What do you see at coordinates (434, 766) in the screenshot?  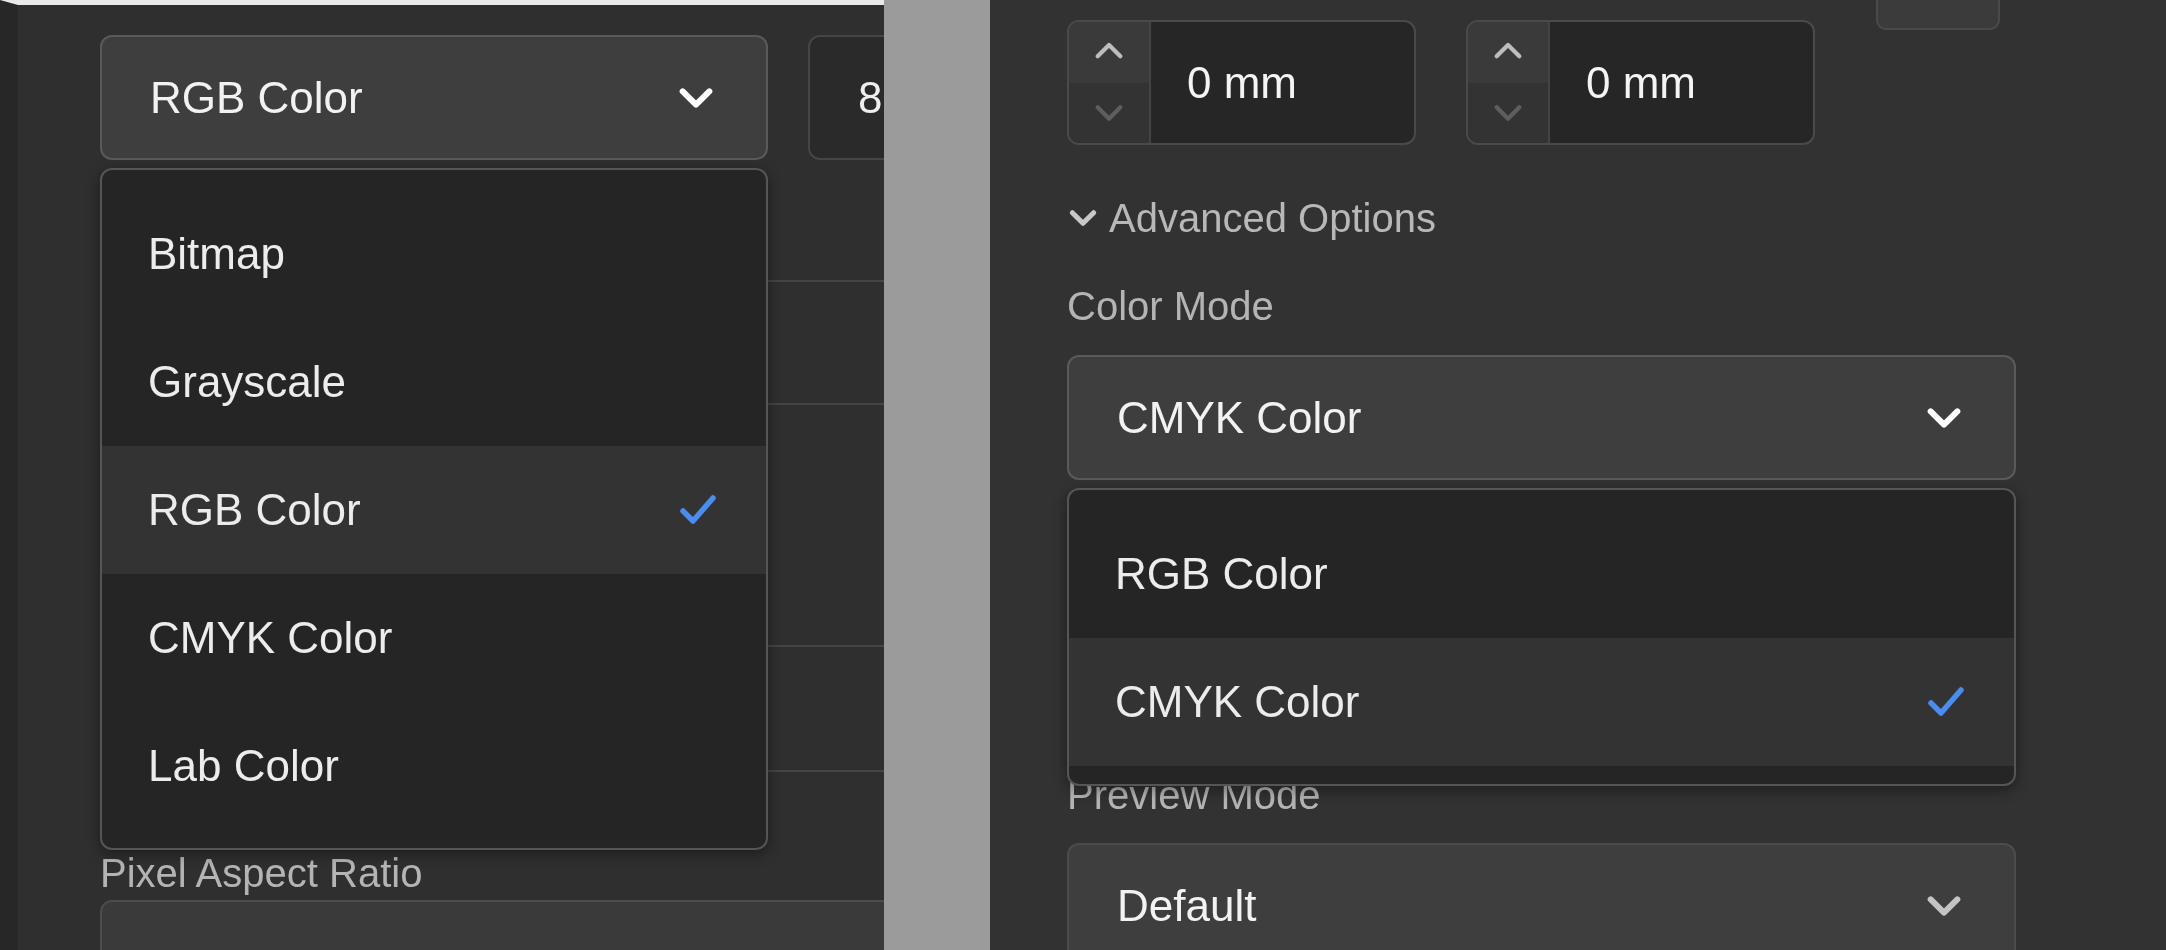 I see `menu-item: Lab Color` at bounding box center [434, 766].